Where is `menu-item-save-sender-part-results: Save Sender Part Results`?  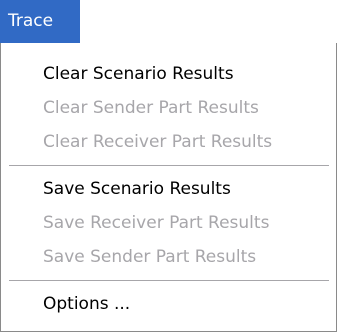 menu-item-save-sender-part-results: Save Sender Part Results is located at coordinates (150, 257).